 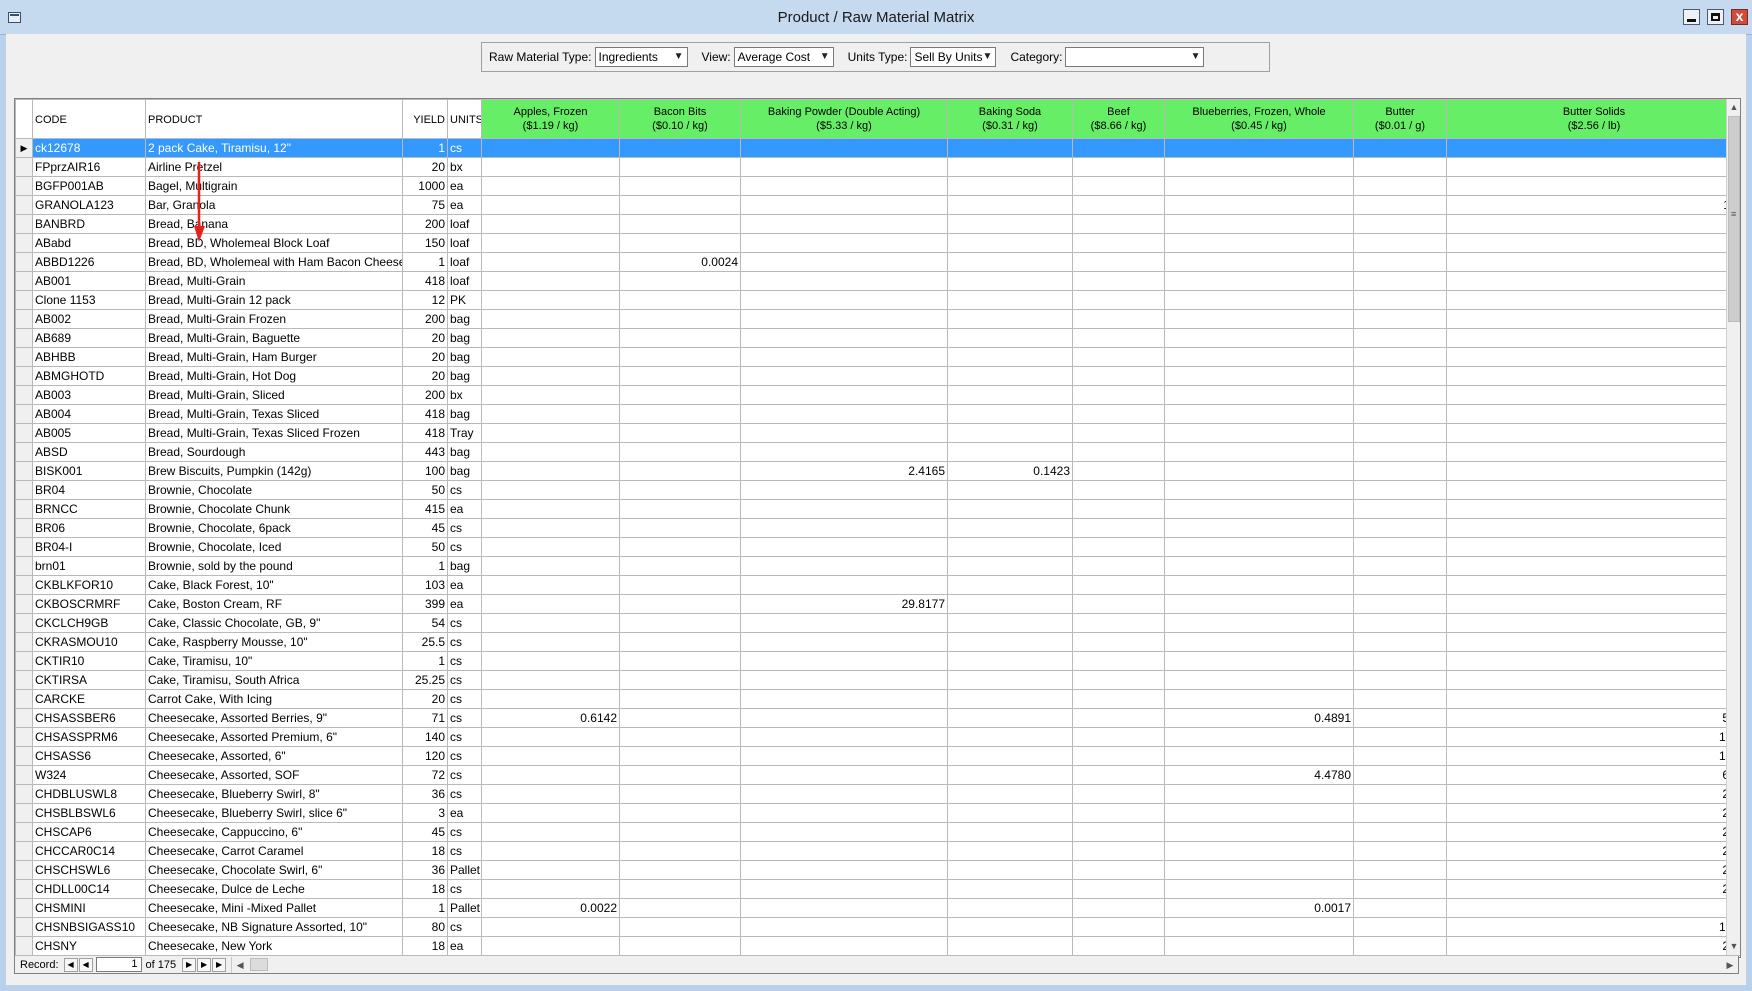 What do you see at coordinates (877, 224) in the screenshot?
I see `table-row: BANBRD Bread, Banana 200 loaf` at bounding box center [877, 224].